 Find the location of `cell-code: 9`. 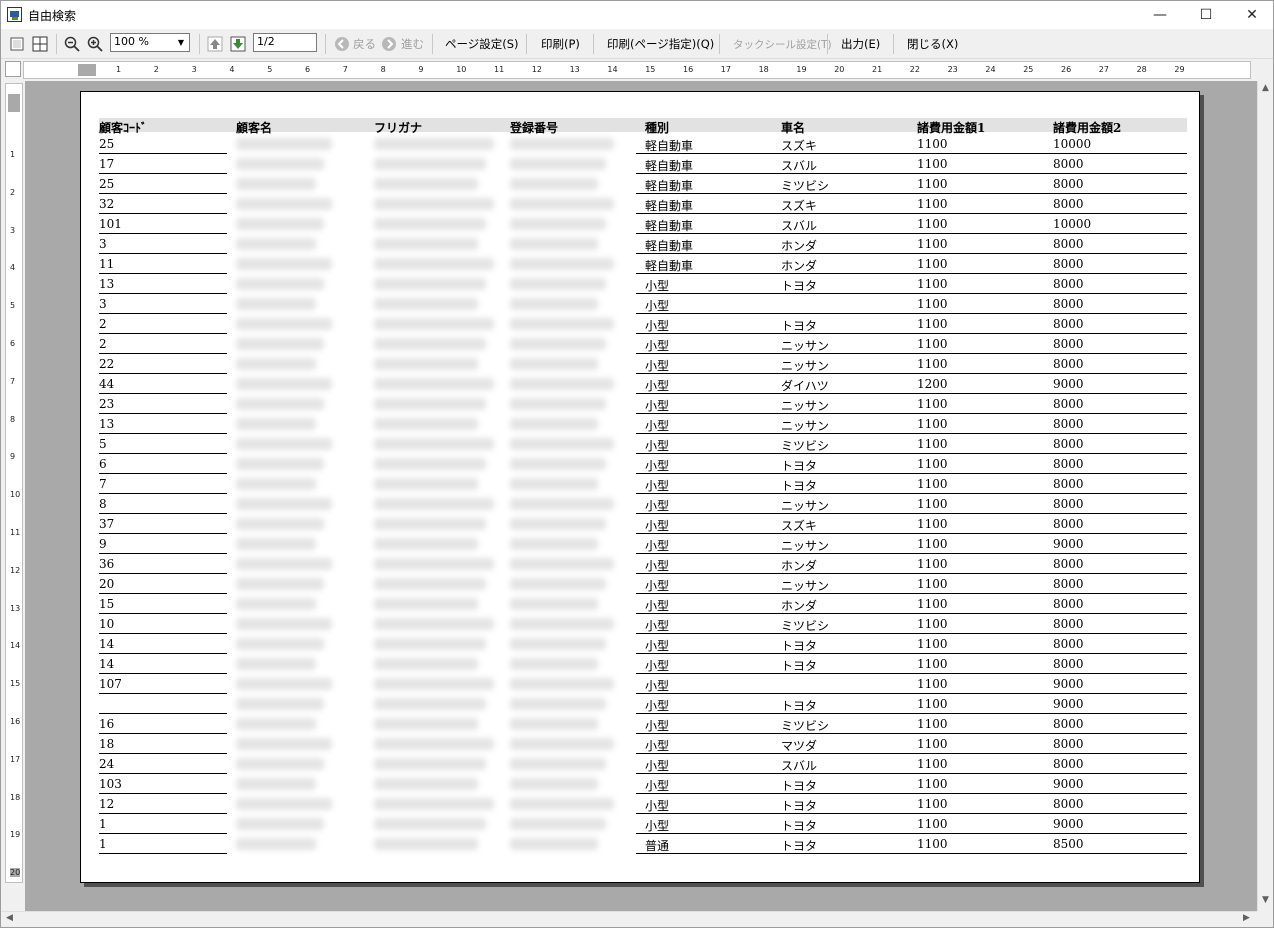

cell-code: 9 is located at coordinates (103, 544).